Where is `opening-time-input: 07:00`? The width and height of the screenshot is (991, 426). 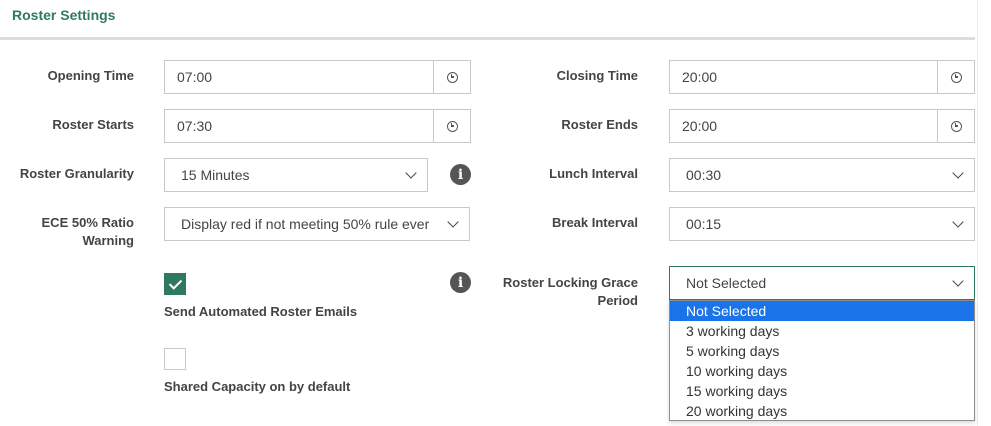 opening-time-input: 07:00 is located at coordinates (299, 77).